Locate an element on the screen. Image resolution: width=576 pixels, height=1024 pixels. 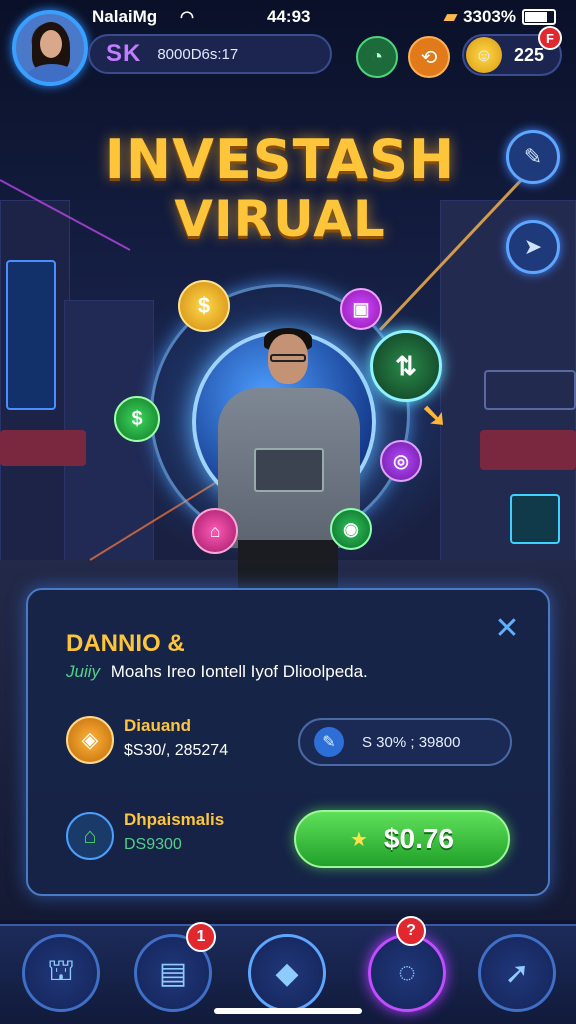
invest-button: ★ $0.76 is located at coordinates (402, 839).